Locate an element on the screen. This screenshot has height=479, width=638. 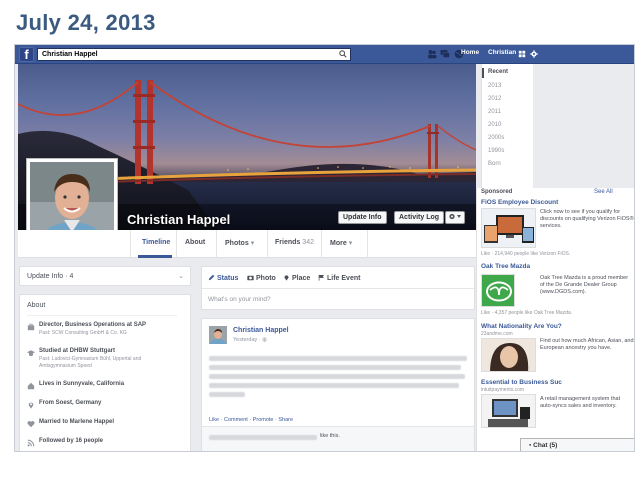
flag-icon is located at coordinates (321, 277).